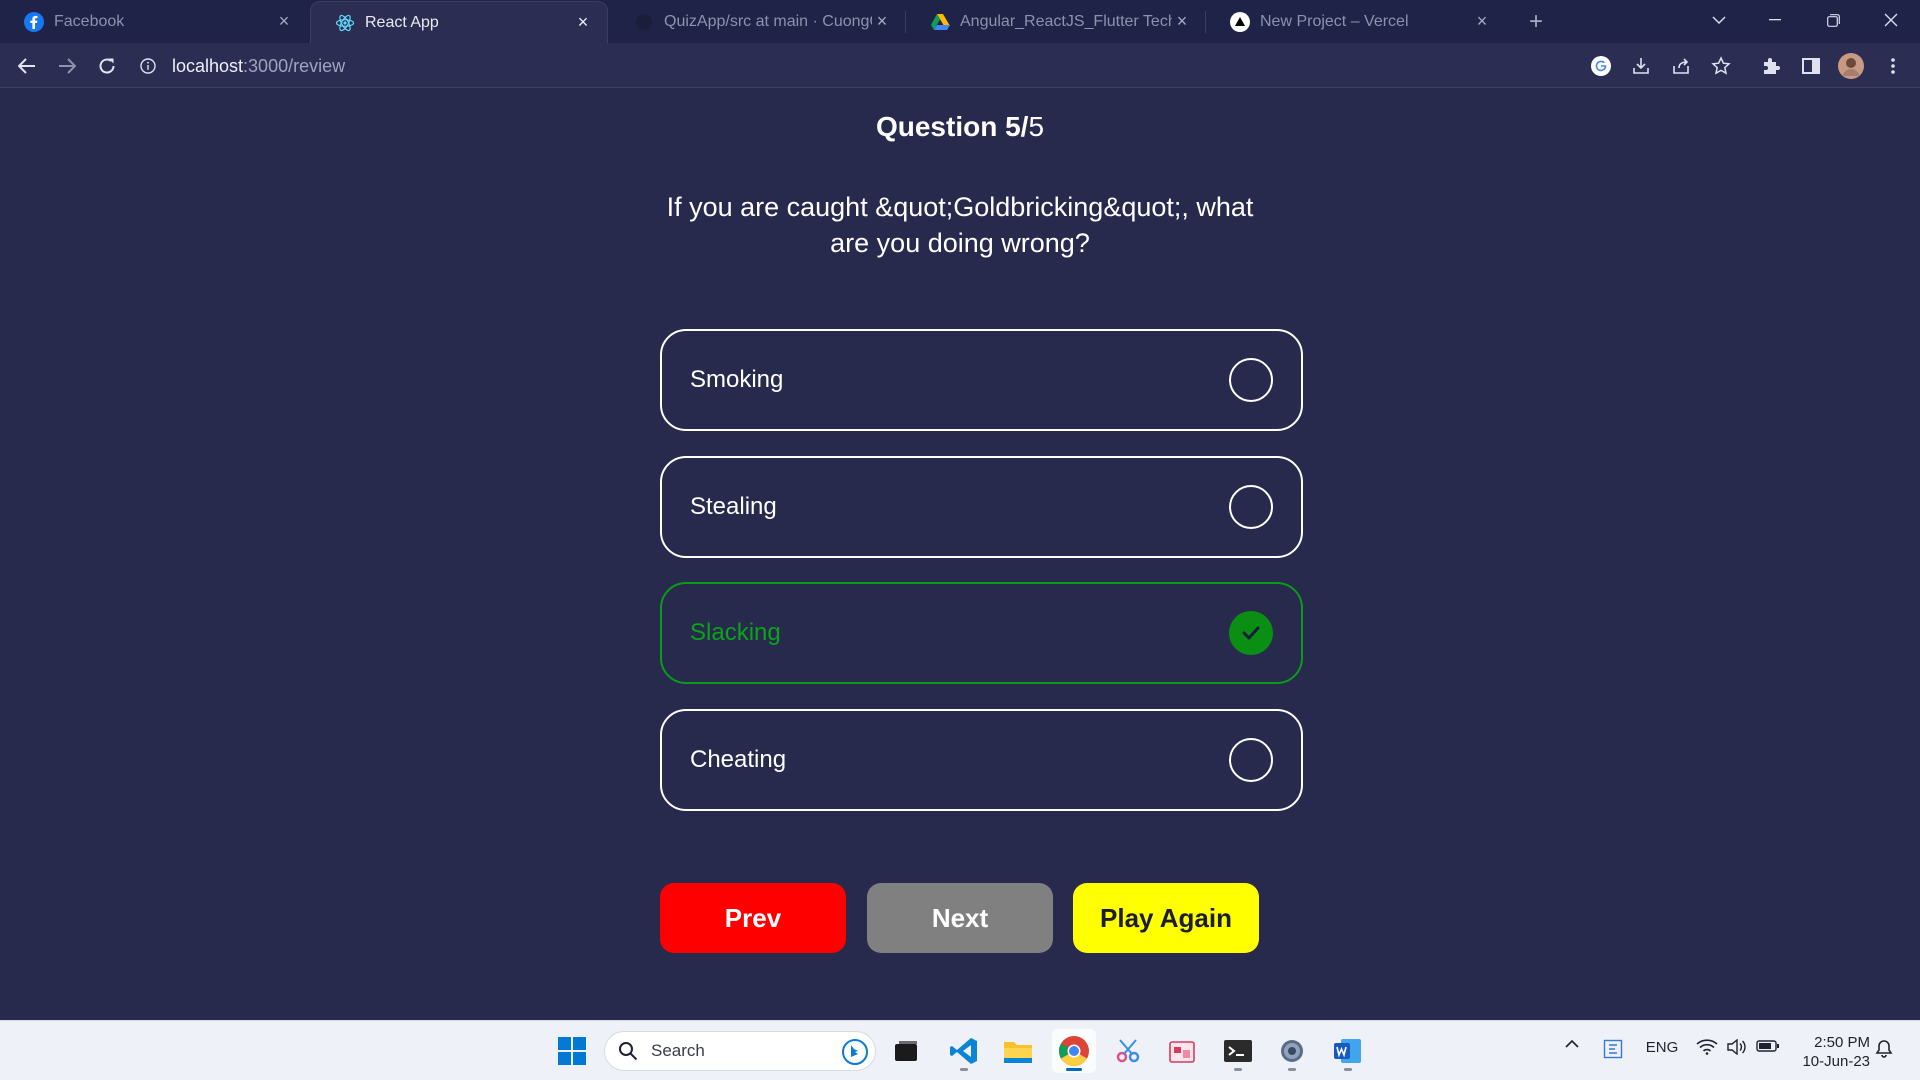 The width and height of the screenshot is (1920, 1080). Describe the element at coordinates (753, 918) in the screenshot. I see `prev-button: Prev` at that location.